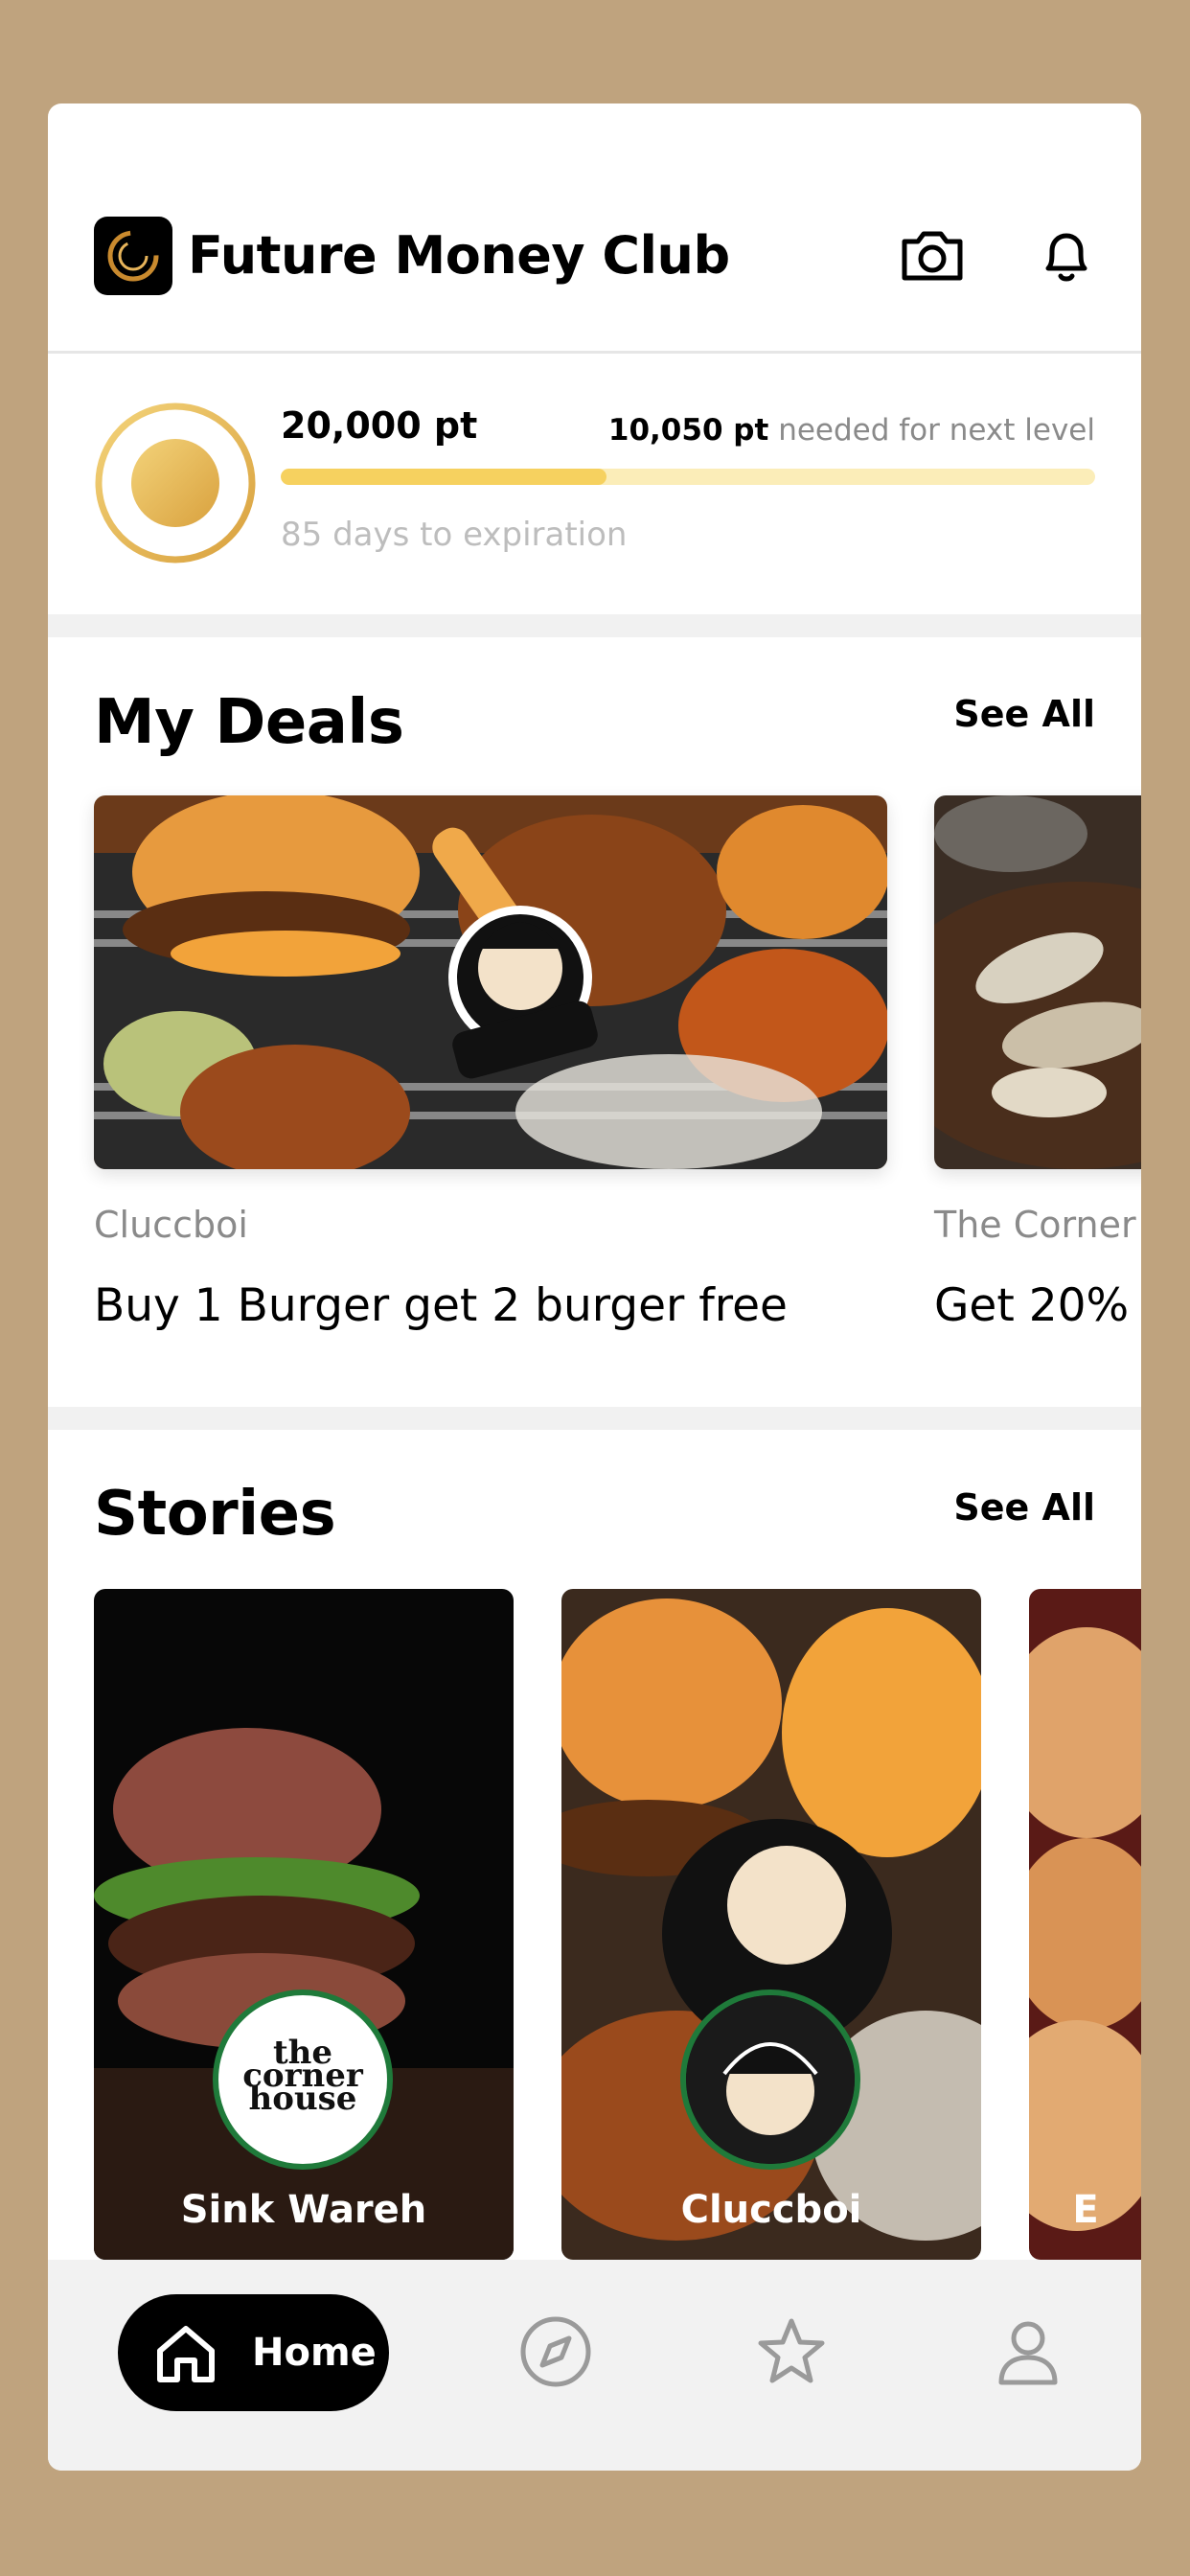 Image resolution: width=1190 pixels, height=2576 pixels. Describe the element at coordinates (459, 255) in the screenshot. I see `app-title: Future Money Club` at that location.